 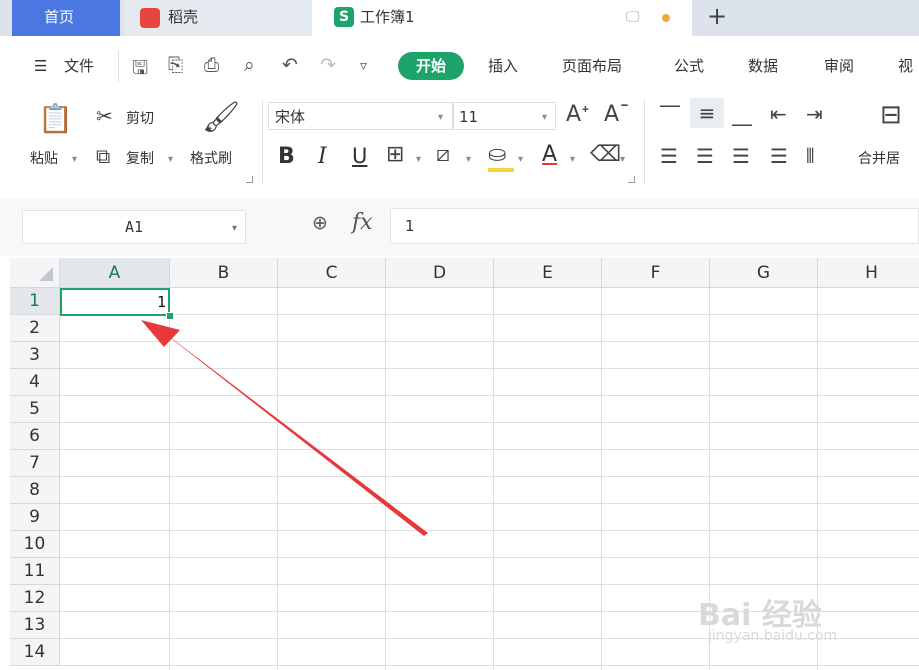 I want to click on name-box: A1, so click(x=134, y=227).